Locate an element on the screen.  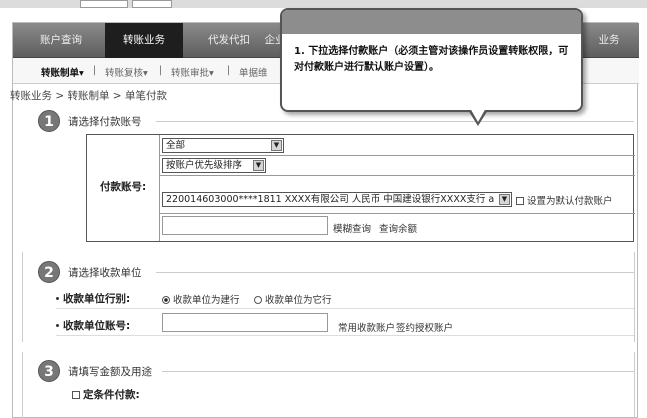
radio-payee-other: 收款单位为它行 is located at coordinates (293, 299).